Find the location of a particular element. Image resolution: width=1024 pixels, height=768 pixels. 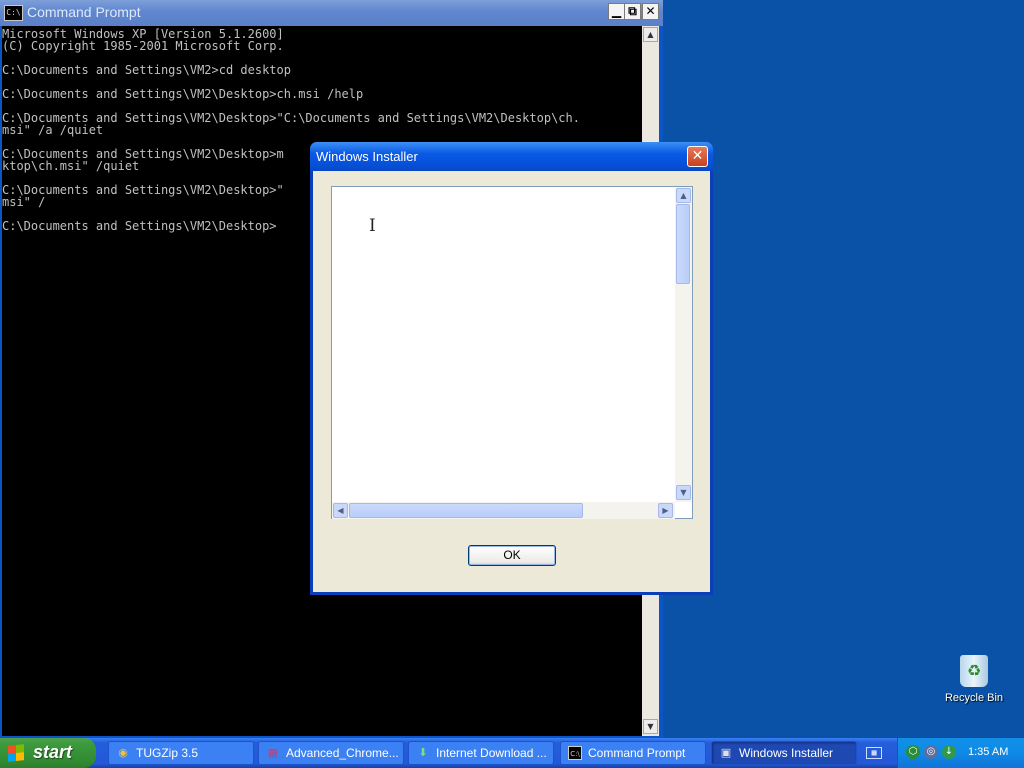

textbox-scroll-left-icon: ◀ is located at coordinates (340, 510).